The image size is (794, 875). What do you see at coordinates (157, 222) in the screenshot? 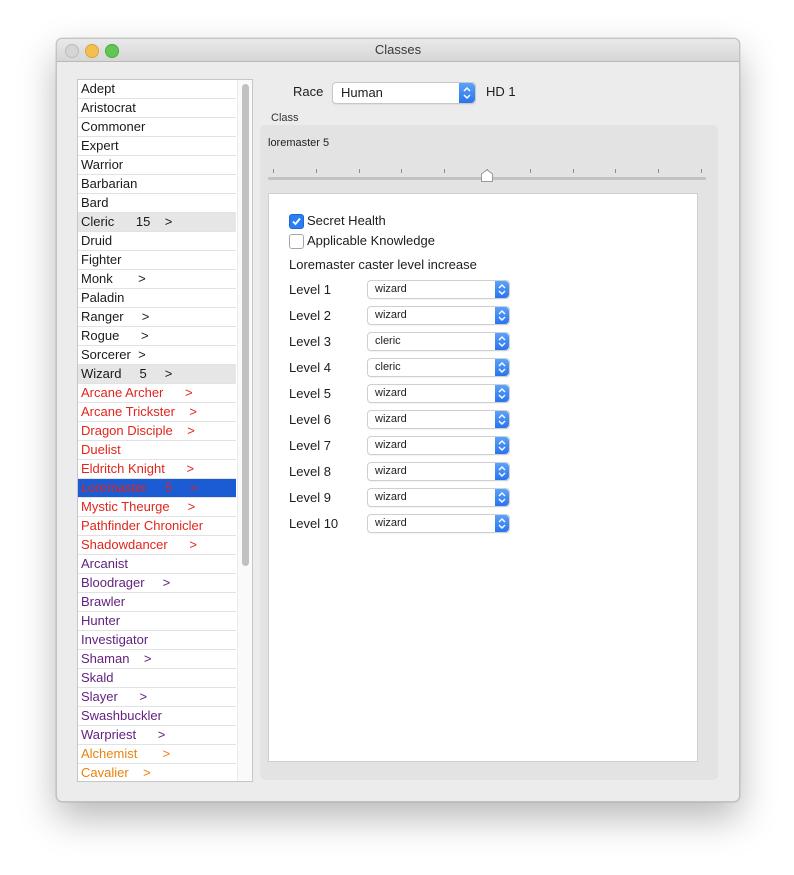
I see `class-list-item: Cleric 15 >` at bounding box center [157, 222].